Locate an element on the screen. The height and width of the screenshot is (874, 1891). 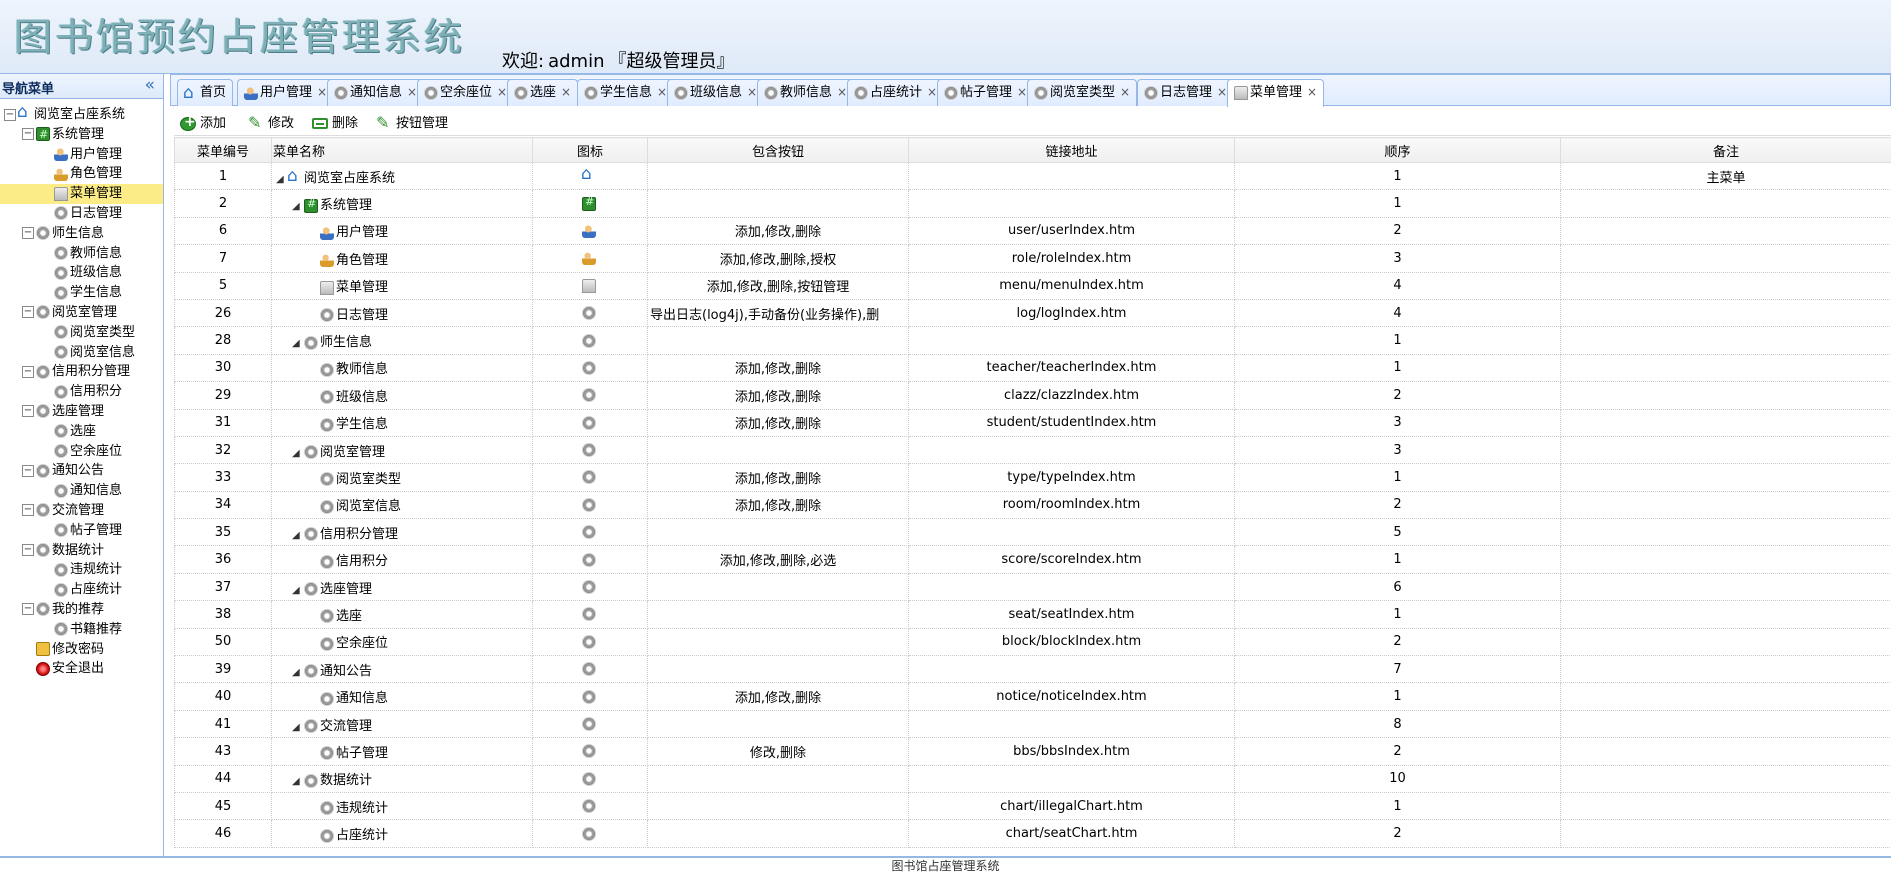
nav-item: 阅览室信息 is located at coordinates (81, 353).